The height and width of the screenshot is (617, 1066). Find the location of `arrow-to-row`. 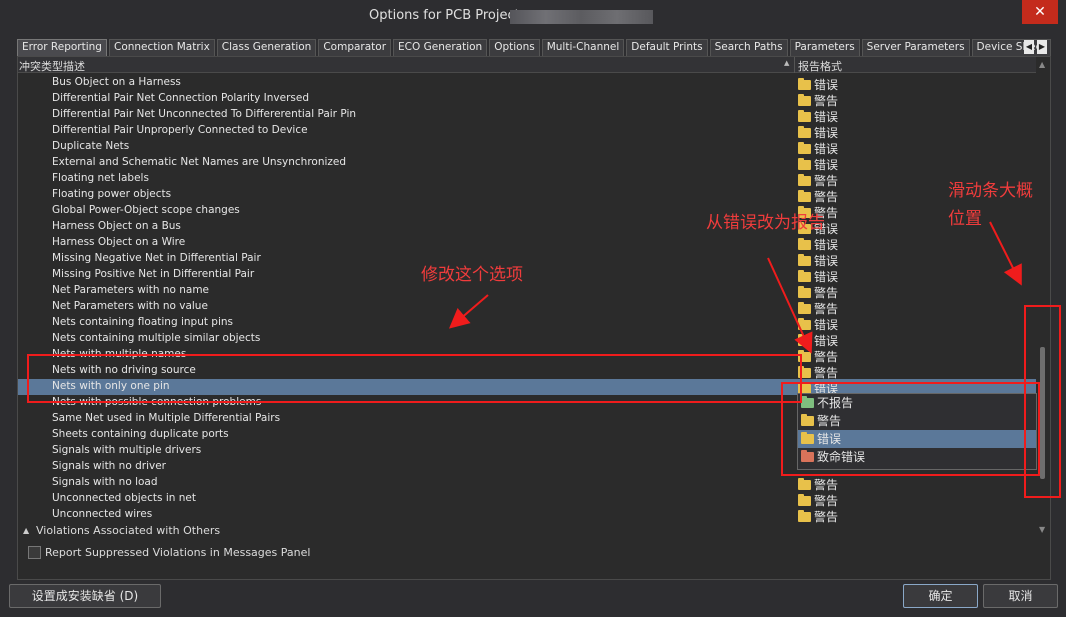

arrow-to-row is located at coordinates (468, 311).